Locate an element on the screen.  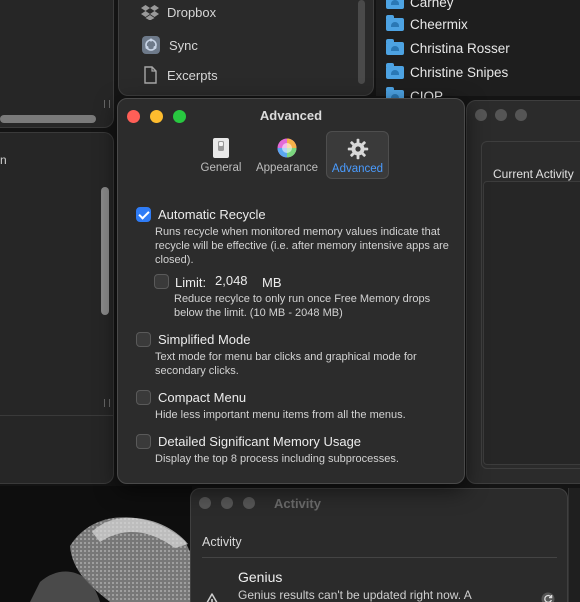
detailed-memory-checkbox is located at coordinates (143, 441).